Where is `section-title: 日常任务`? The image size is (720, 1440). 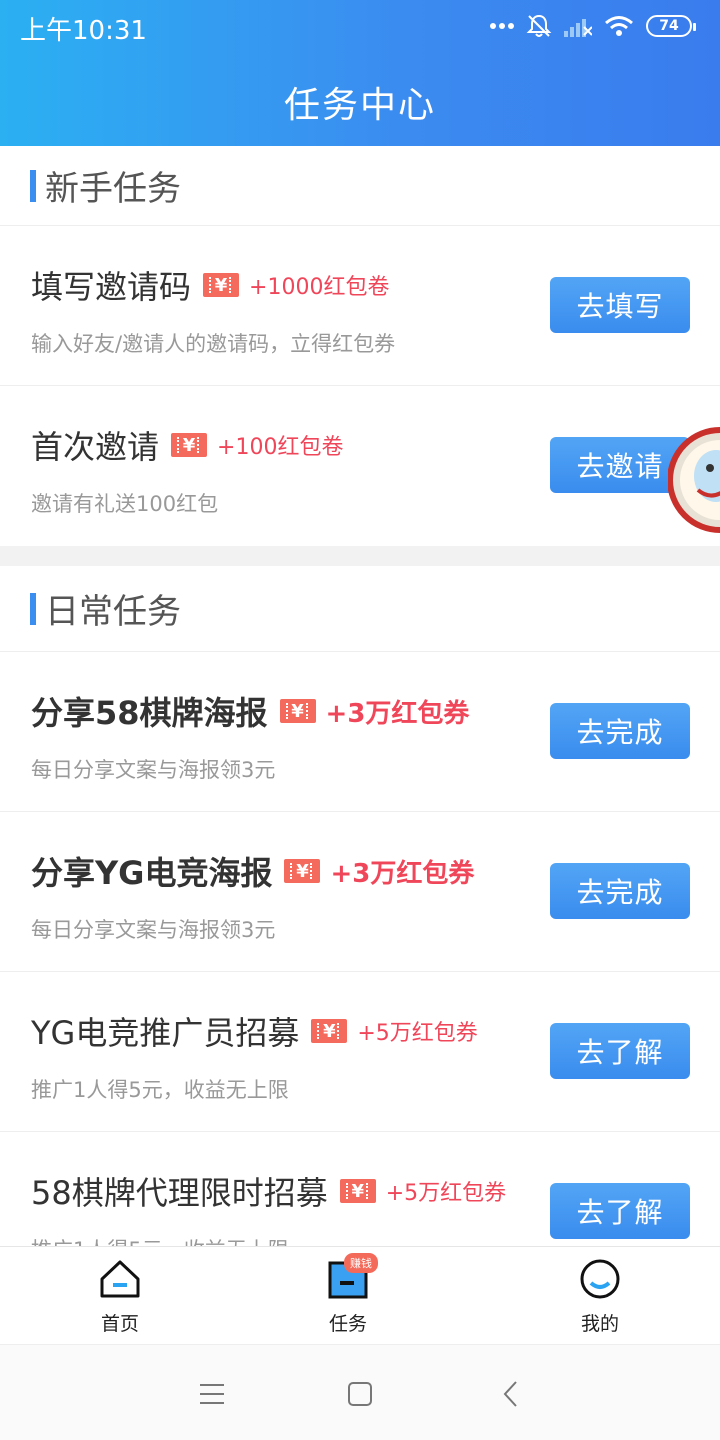
section-title: 日常任务 is located at coordinates (113, 612).